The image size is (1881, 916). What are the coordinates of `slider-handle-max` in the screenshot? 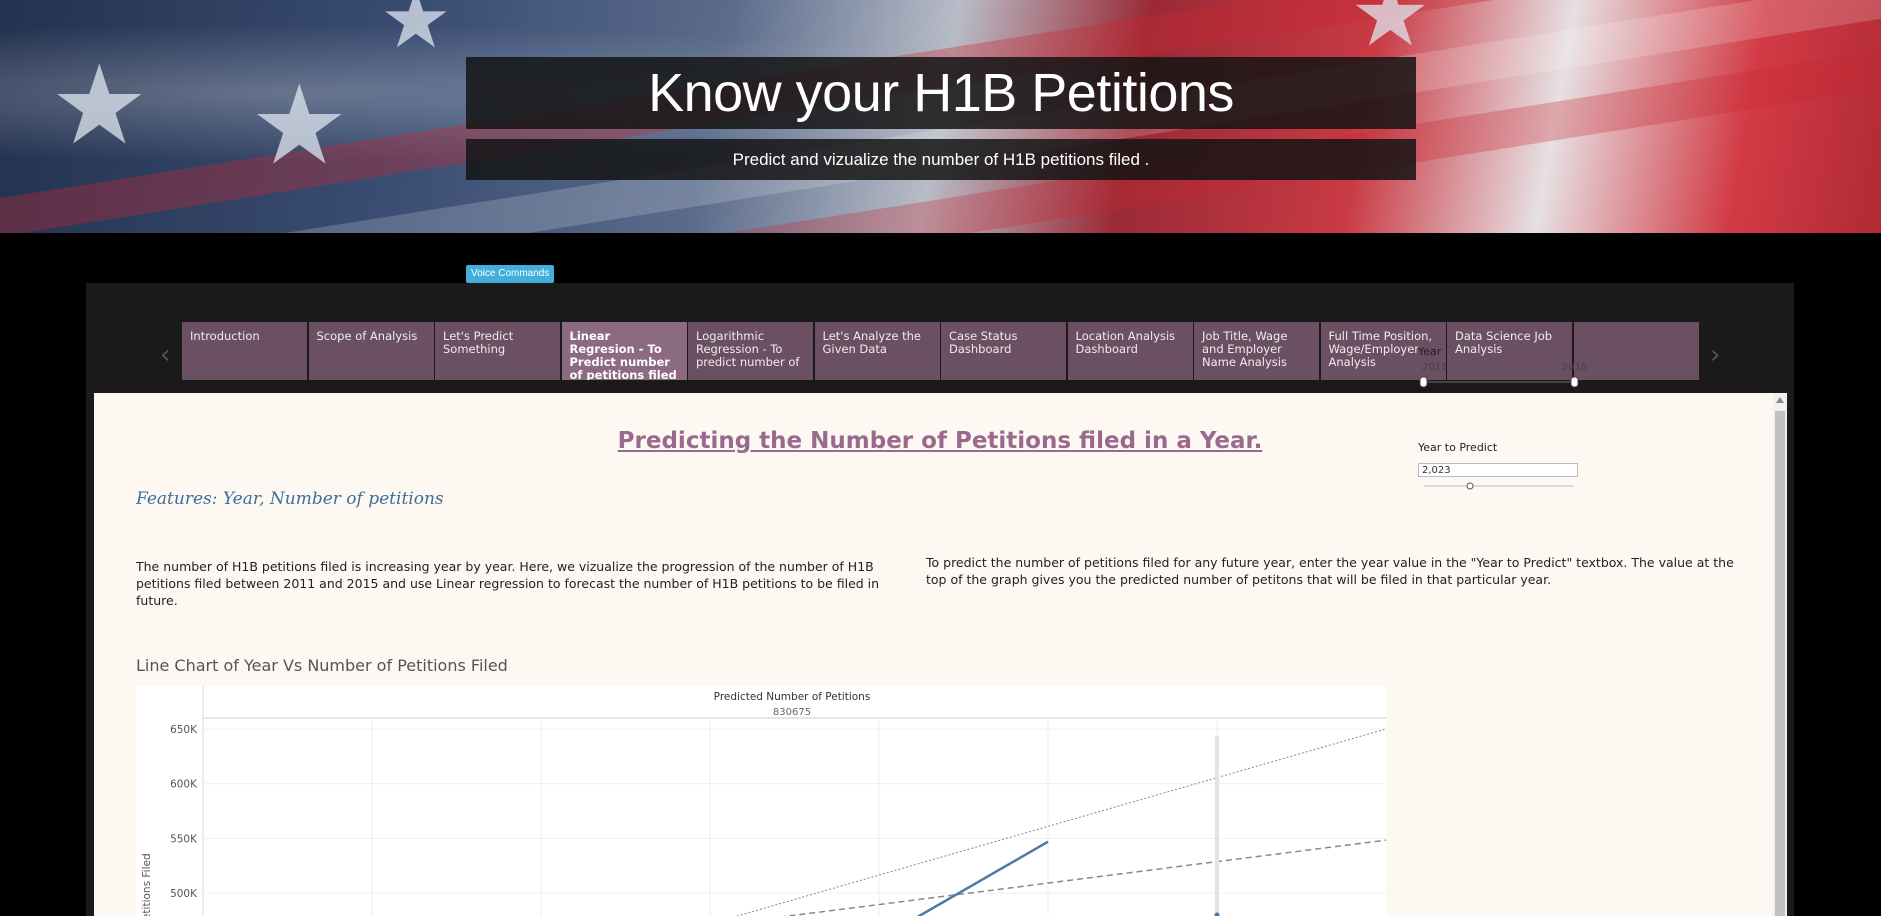 It's located at (1574, 382).